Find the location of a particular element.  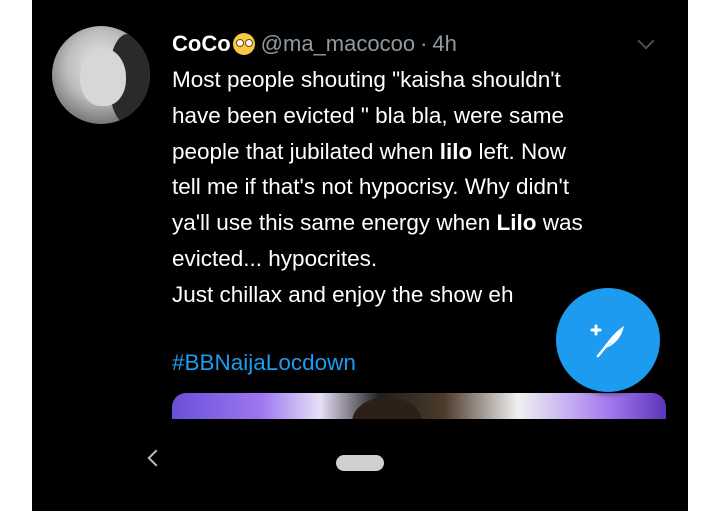

text-segment: Just chillax and enjoy the show eh is located at coordinates (343, 294).